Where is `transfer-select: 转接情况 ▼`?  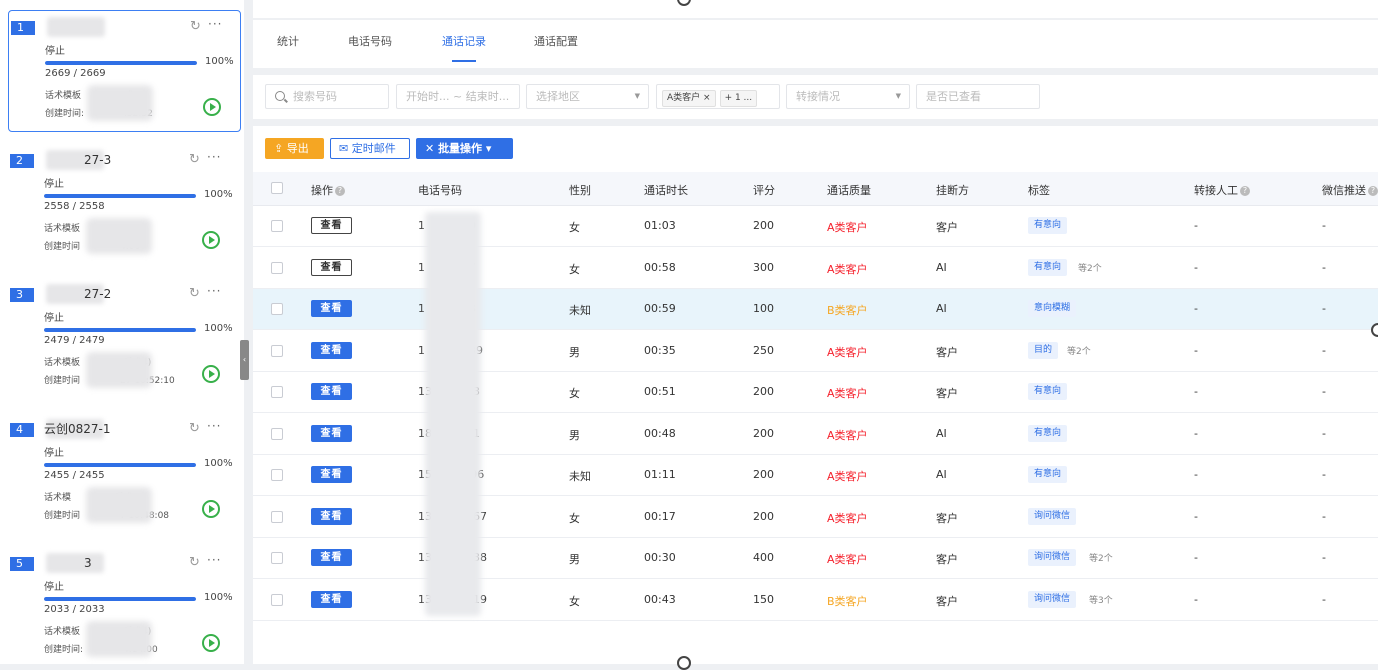 transfer-select: 转接情况 ▼ is located at coordinates (848, 96).